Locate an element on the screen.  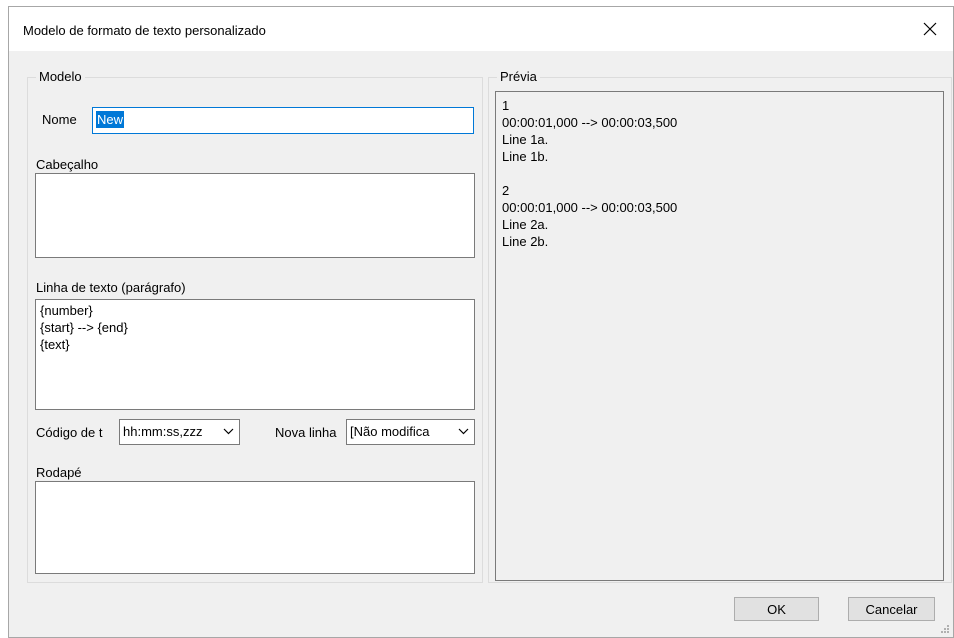
cancel-button-label: Cancelar is located at coordinates (891, 609).